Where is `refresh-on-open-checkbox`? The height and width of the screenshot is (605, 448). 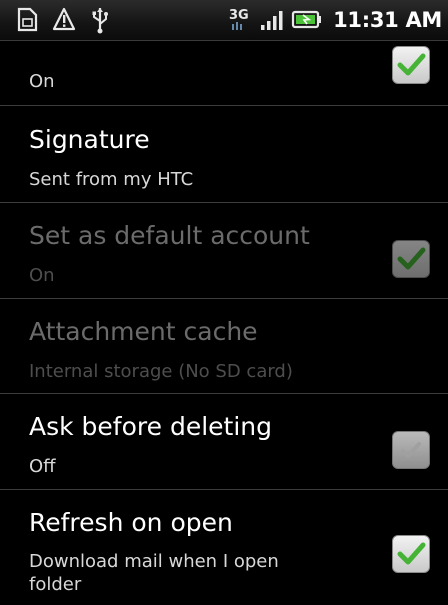
refresh-on-open-checkbox is located at coordinates (411, 554).